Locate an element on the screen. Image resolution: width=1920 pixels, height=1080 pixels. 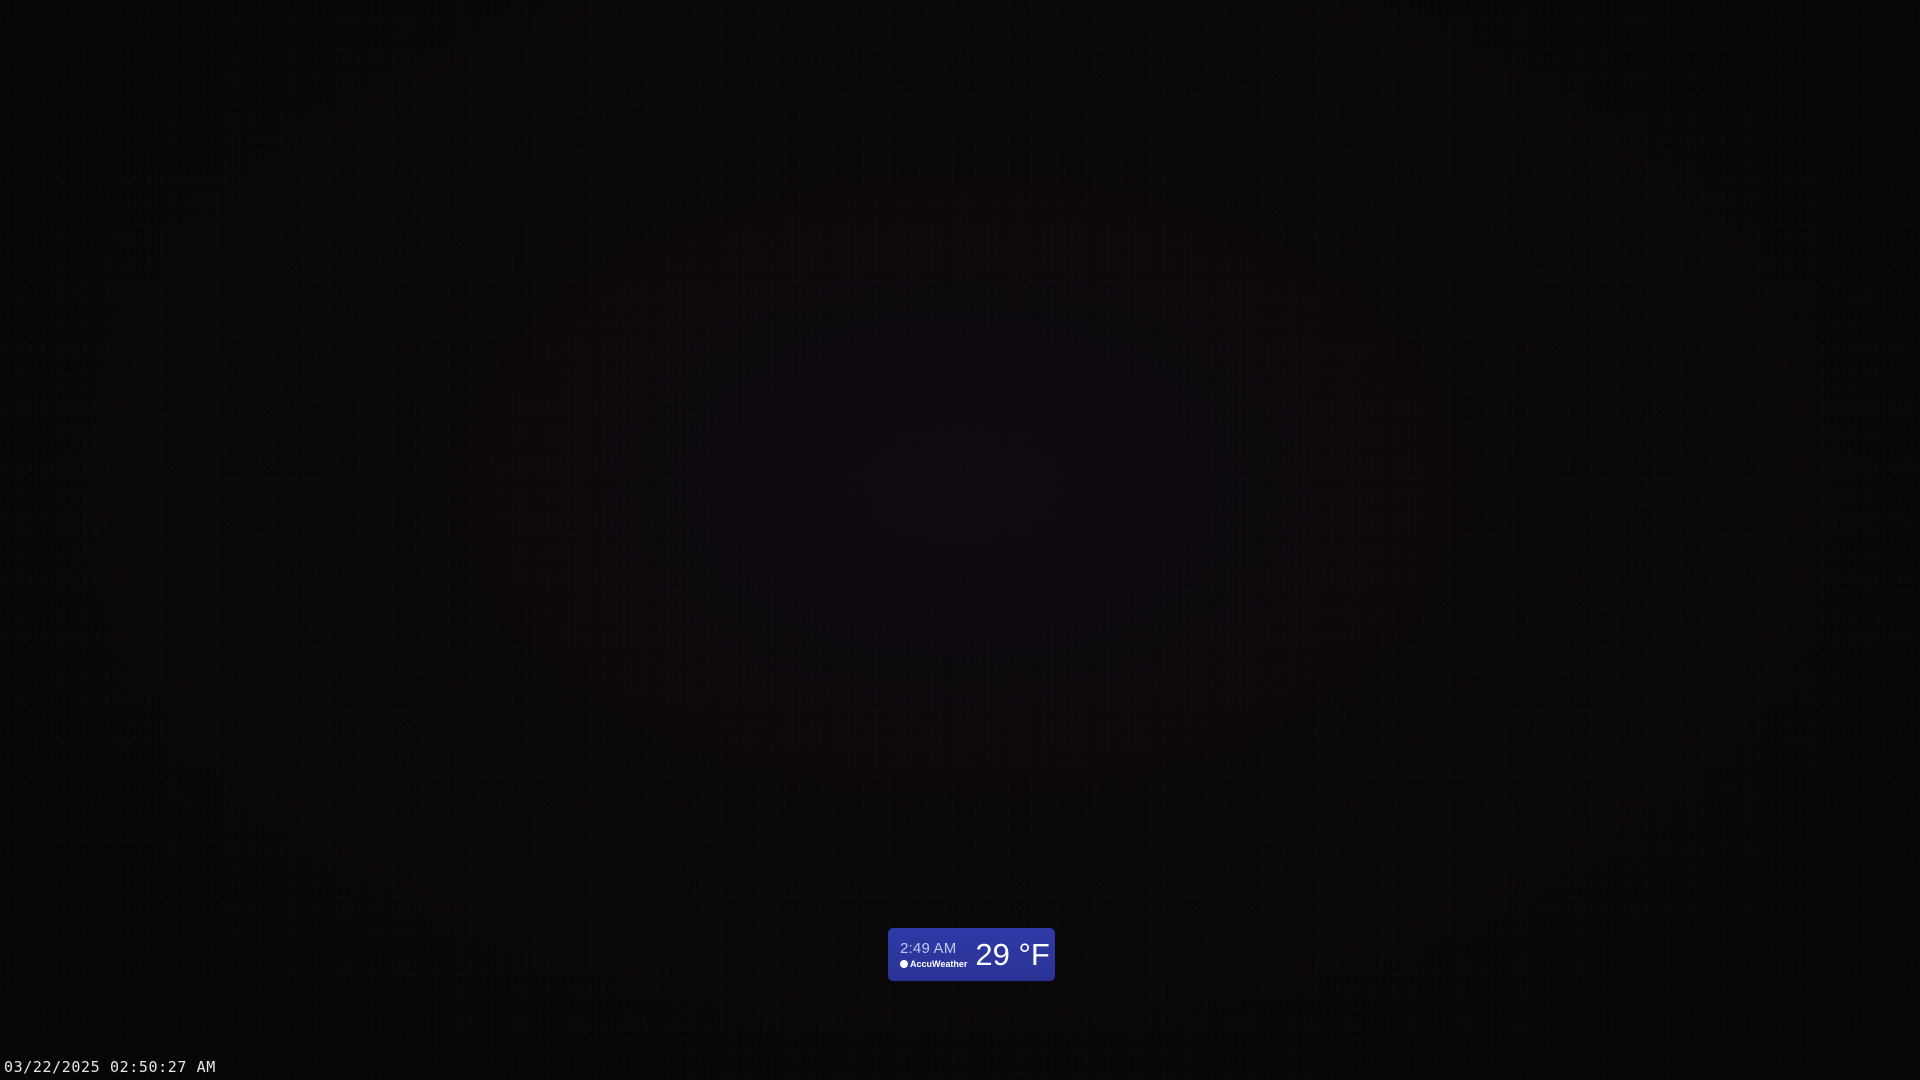
weather-widget: 2:49 AM AccuWeather 29 °F is located at coordinates (971, 954).